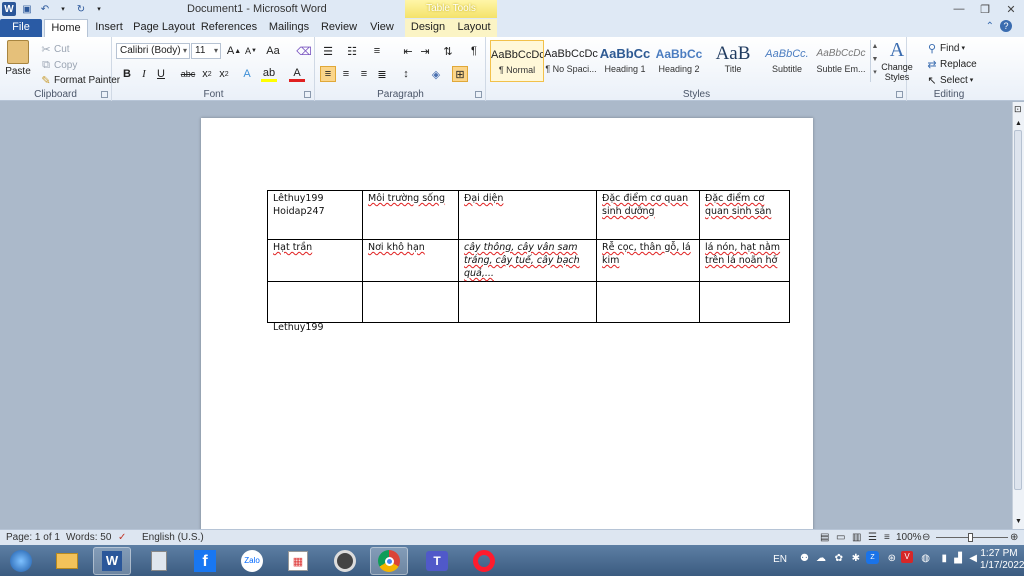 This screenshot has height=576, width=1024. I want to click on decrease-indent-button: ⇤, so click(408, 51).